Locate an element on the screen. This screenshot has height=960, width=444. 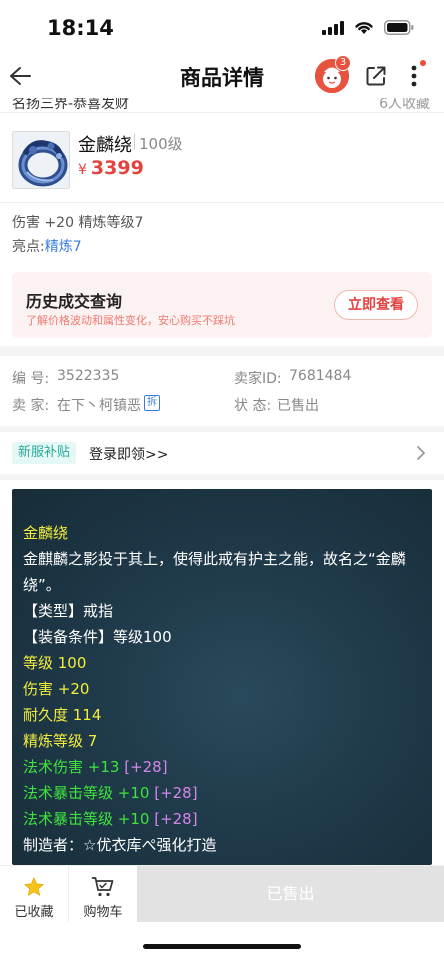
sold-out-button: 已售出 is located at coordinates (290, 894).